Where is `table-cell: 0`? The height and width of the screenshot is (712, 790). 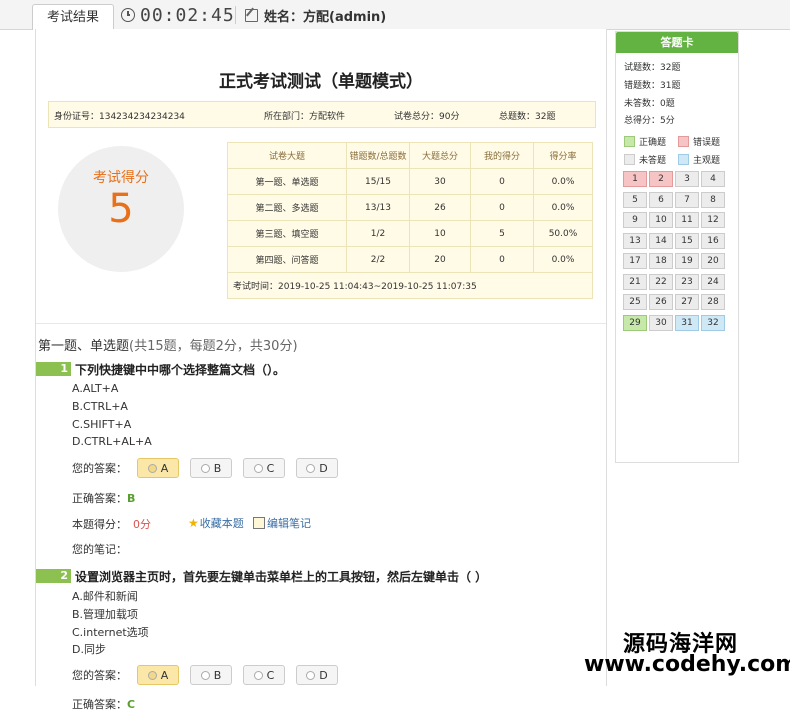 table-cell: 0 is located at coordinates (502, 207).